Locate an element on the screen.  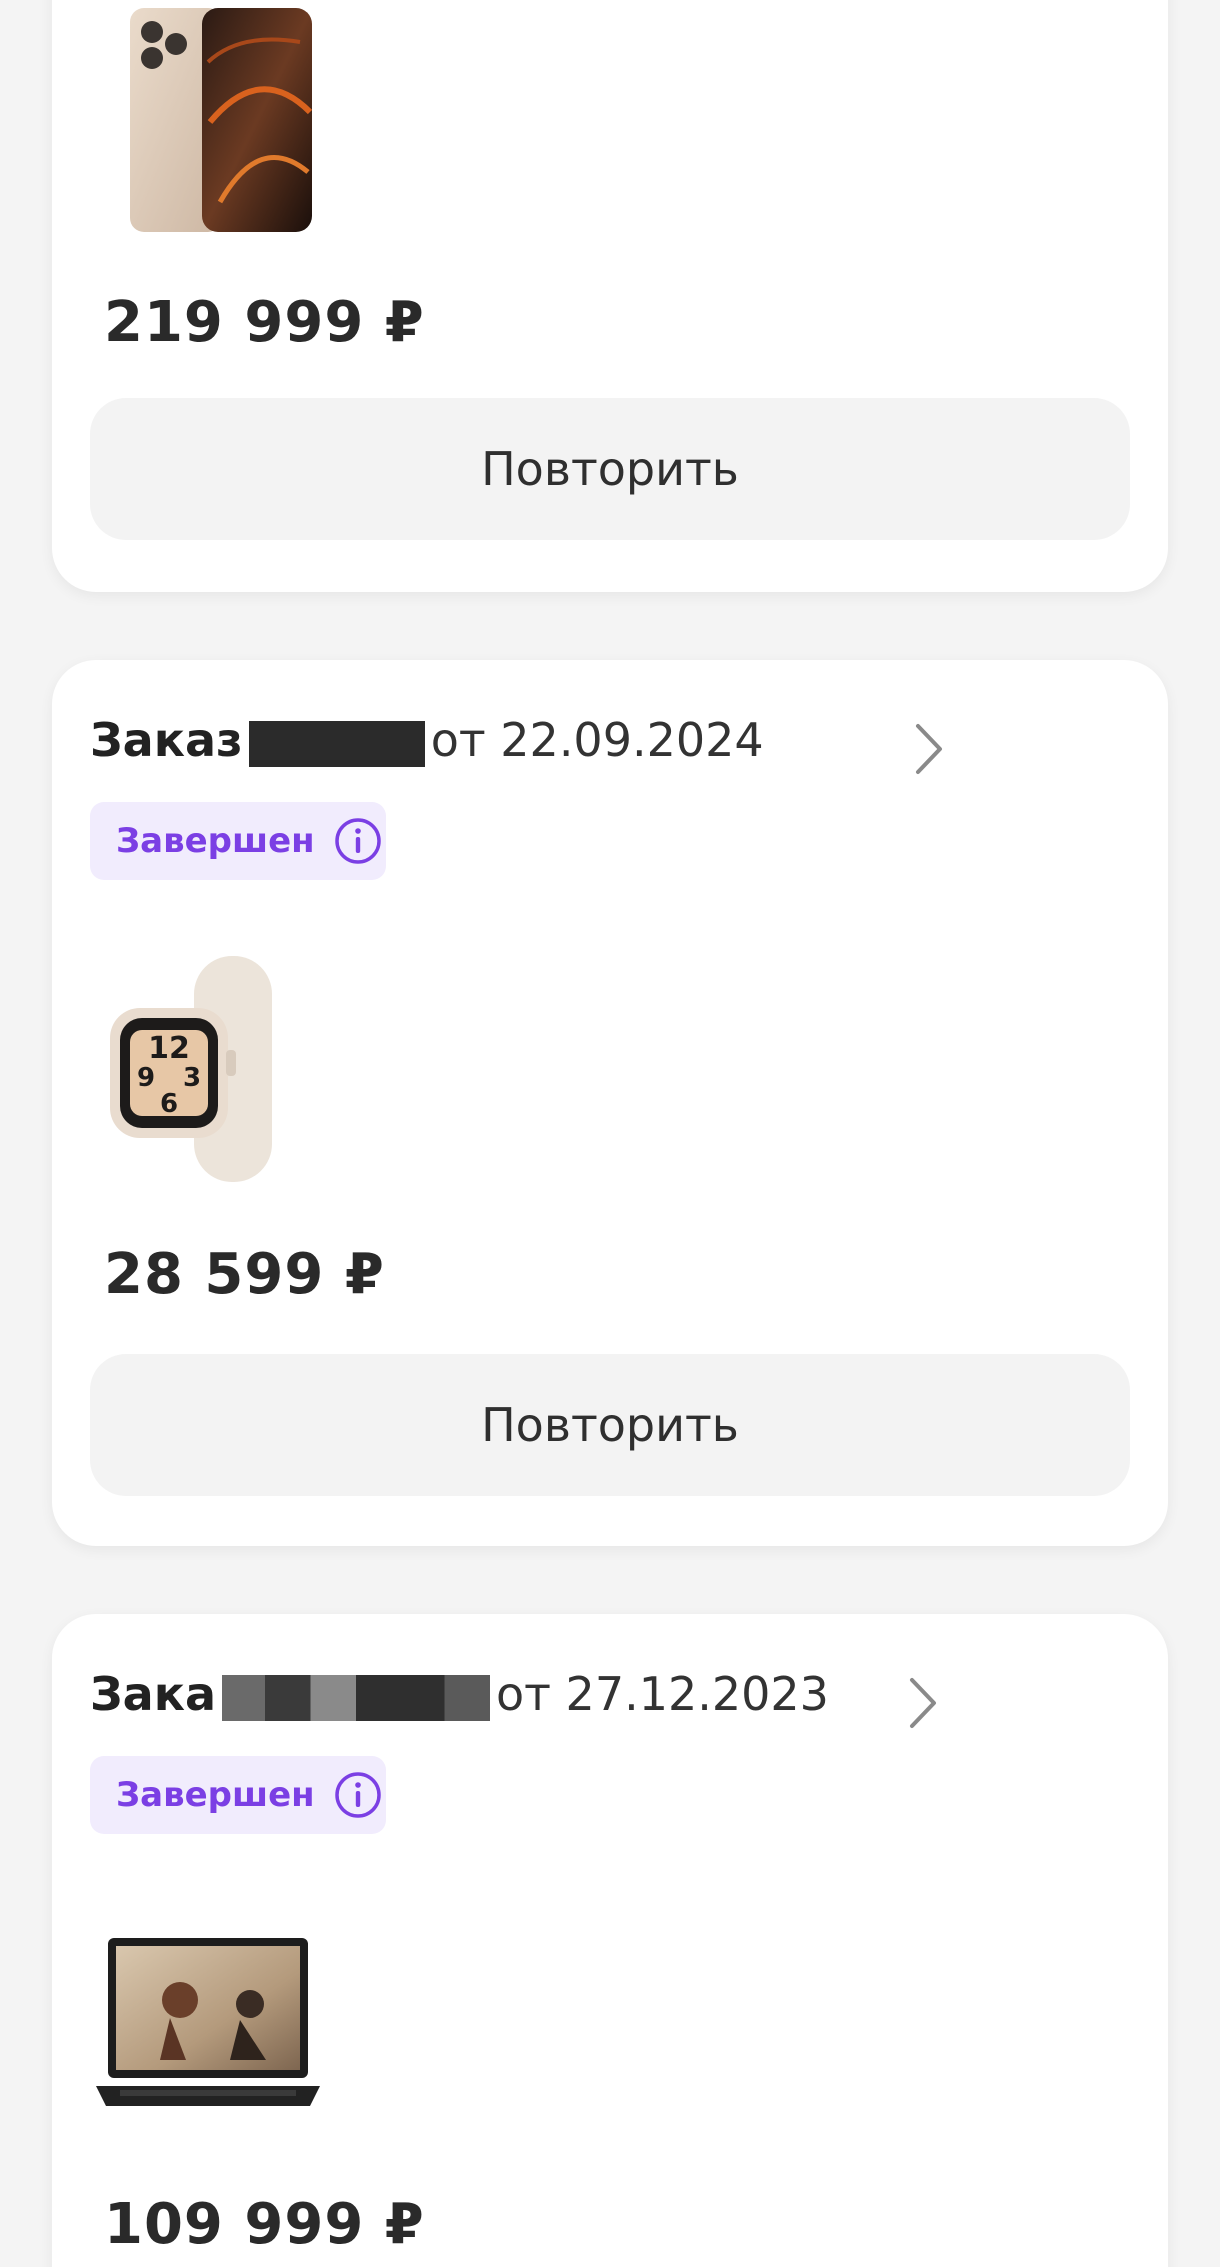
product-image-iphone is located at coordinates (208, 120).